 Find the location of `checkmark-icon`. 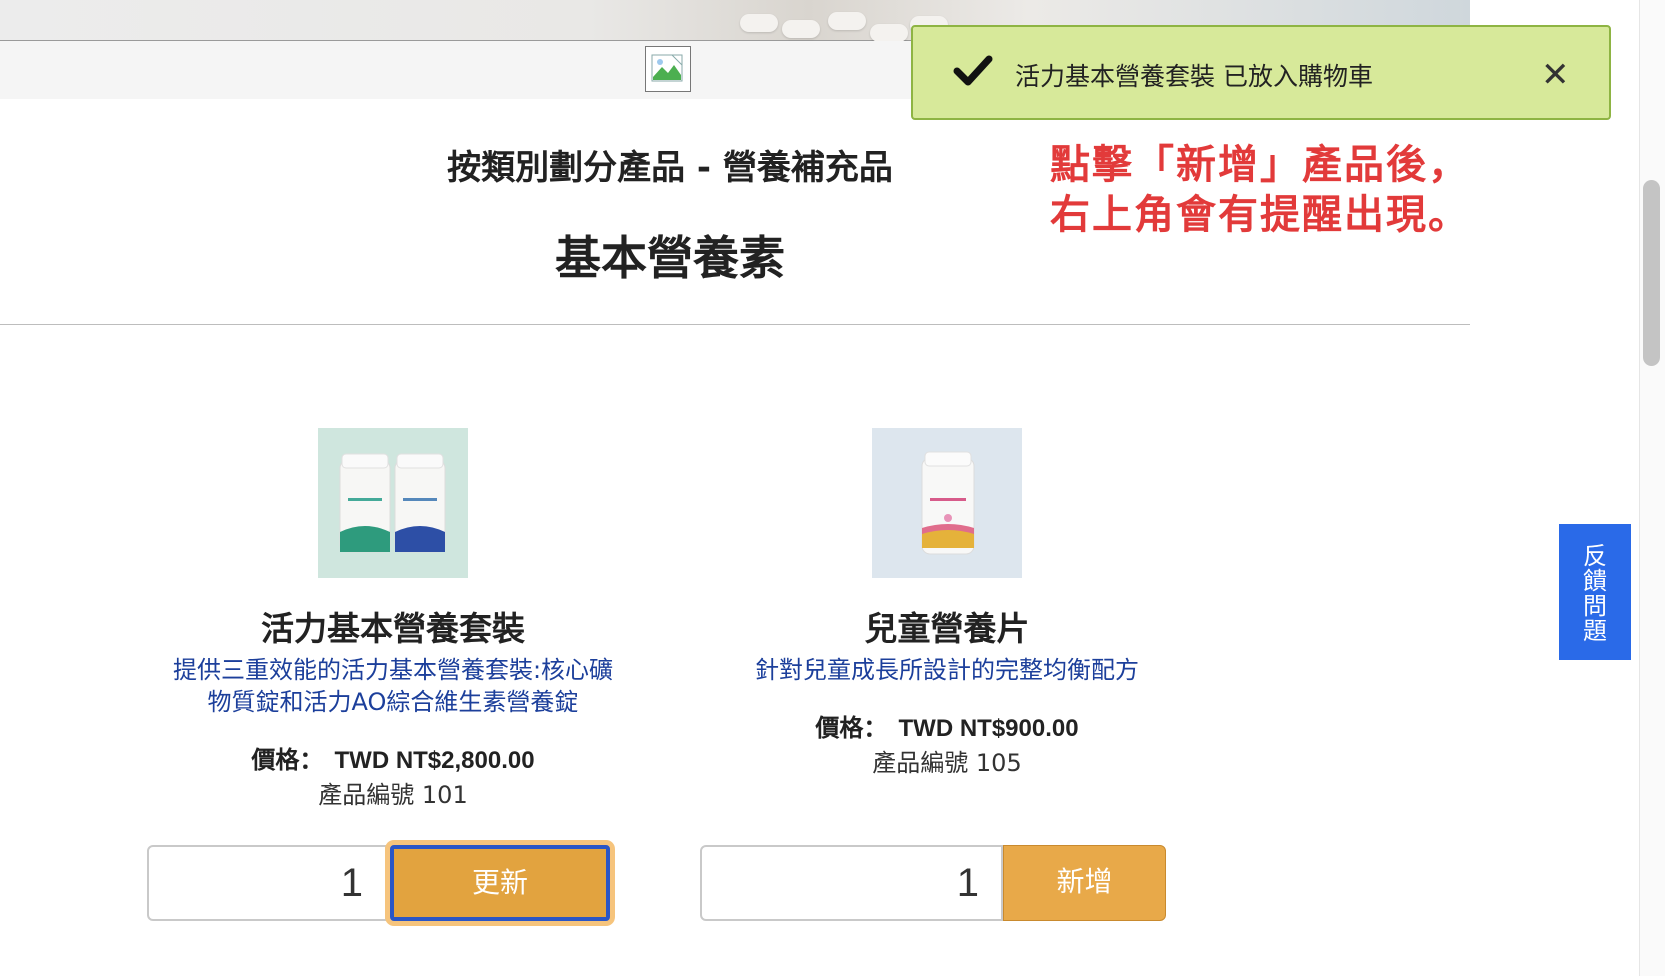

checkmark-icon is located at coordinates (973, 71).